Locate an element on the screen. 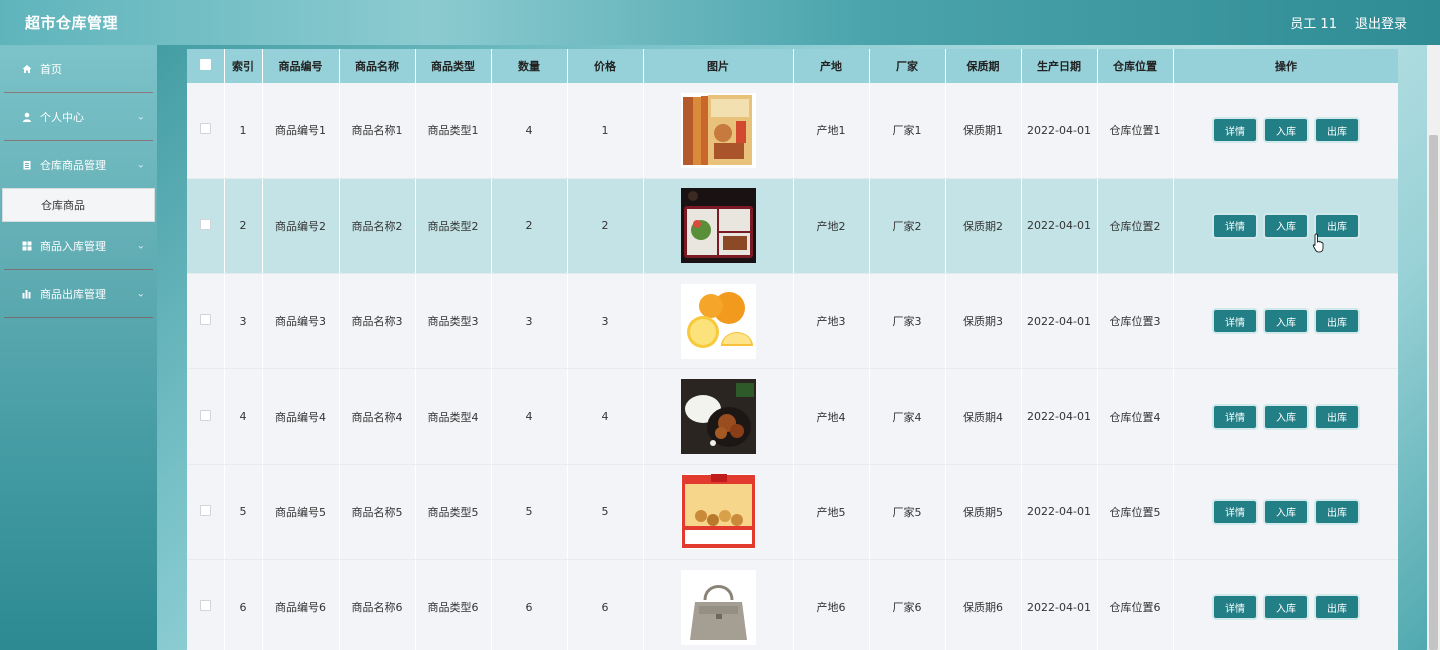 The height and width of the screenshot is (650, 1440). product-name-cell: 商品名称5 is located at coordinates (377, 512).